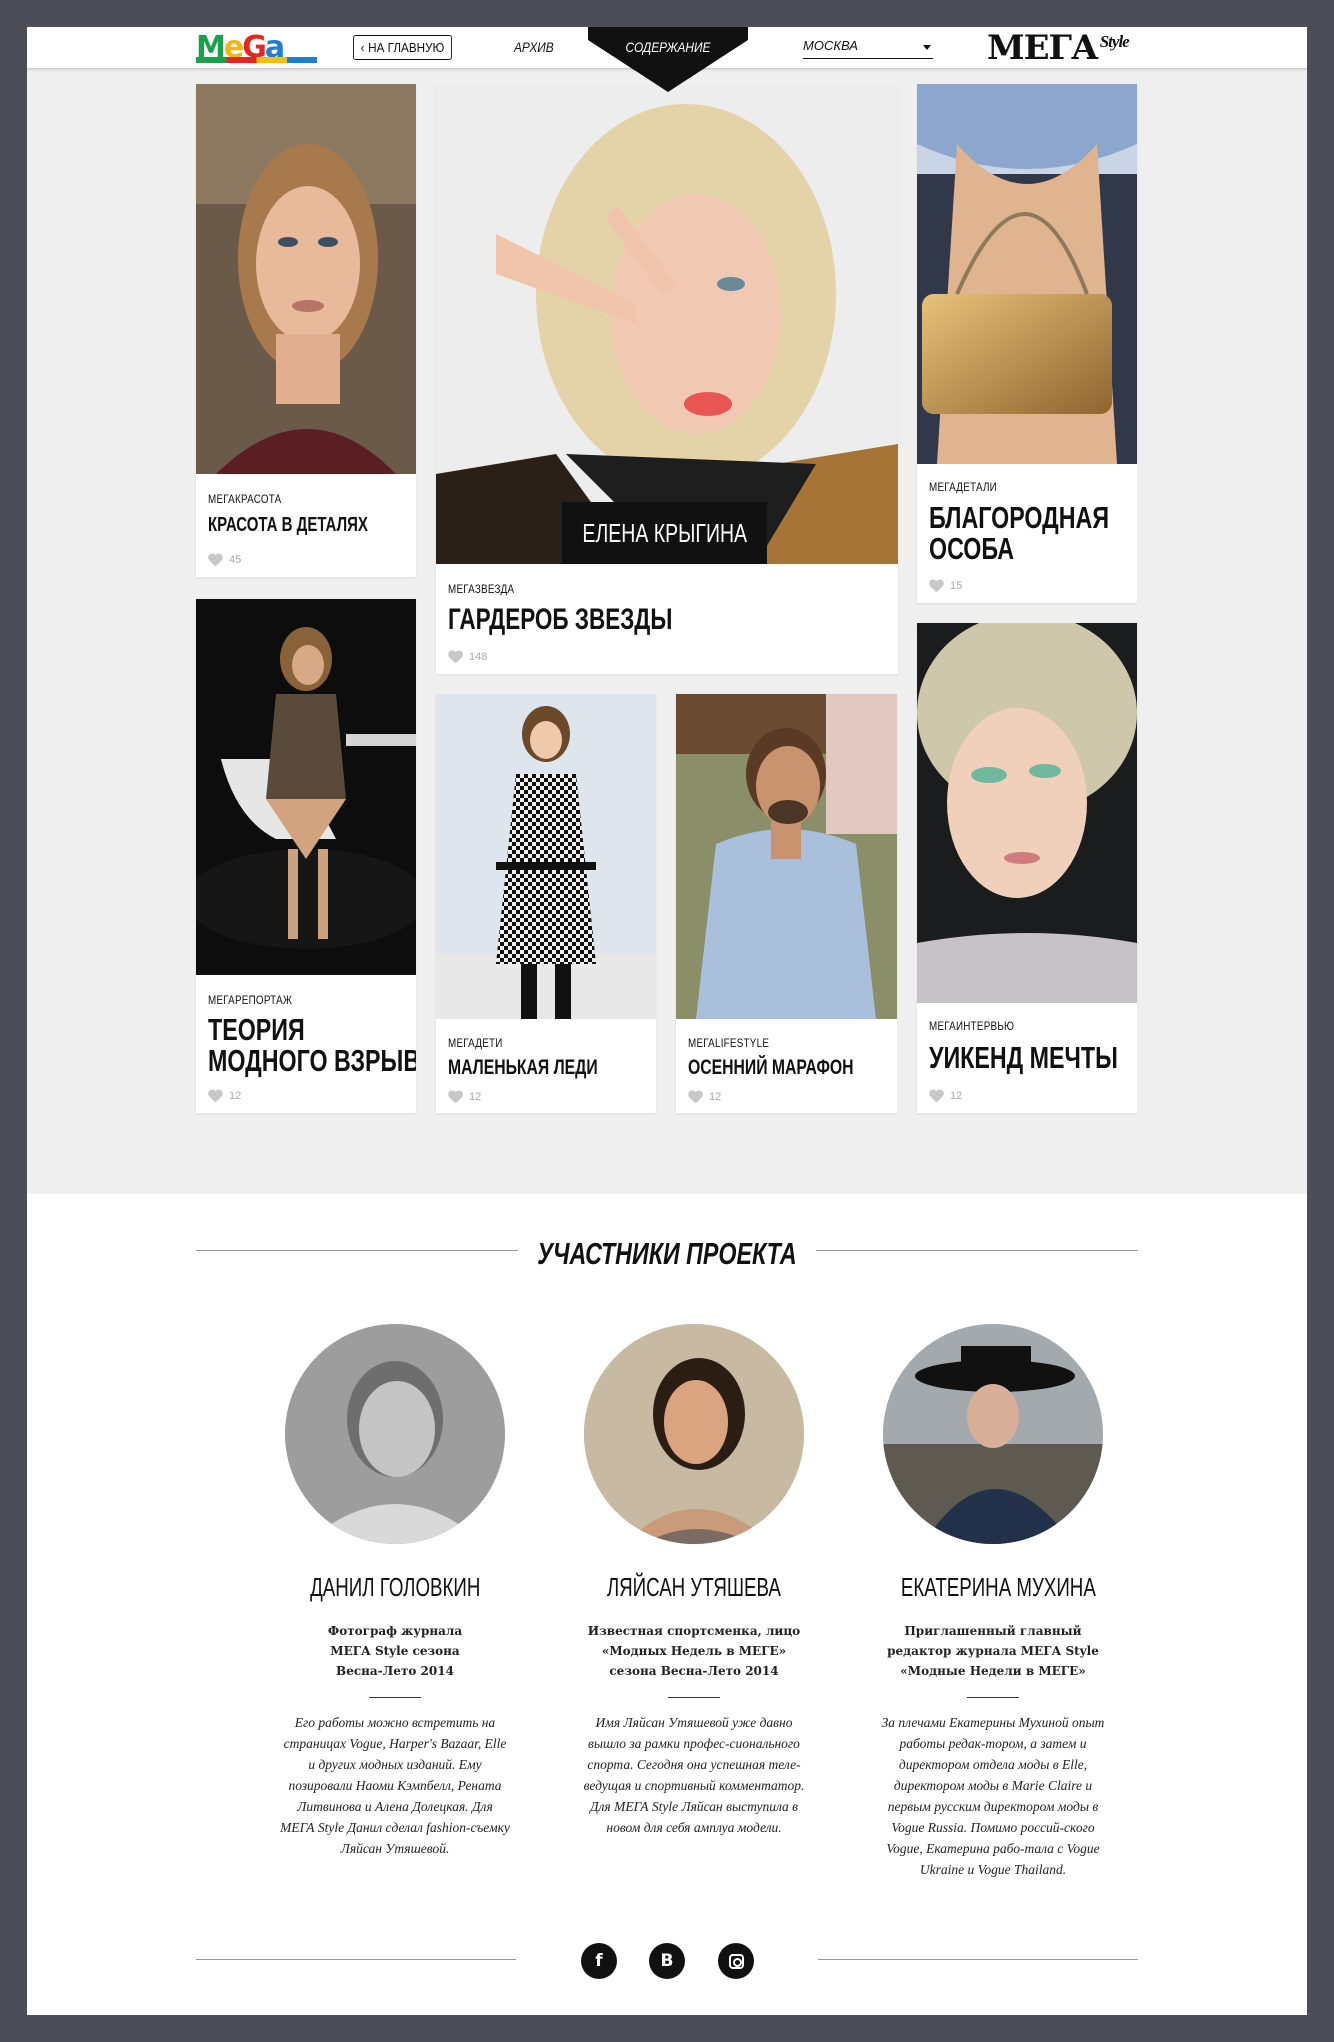  I want to click on participant-name: ДАНИЛ ГОЛОВКИН, so click(395, 1587).